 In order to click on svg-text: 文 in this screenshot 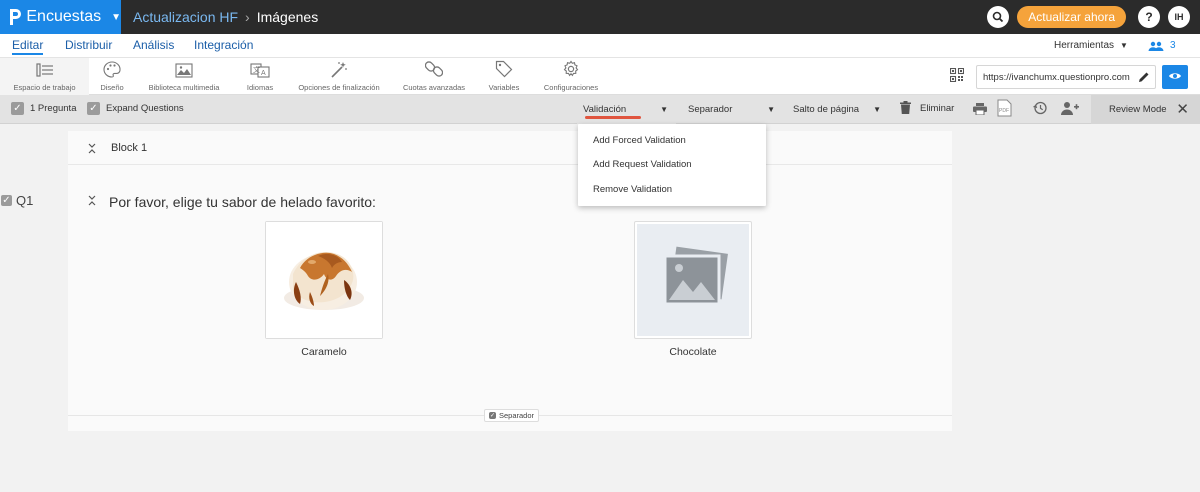, I will do `click(256, 69)`.